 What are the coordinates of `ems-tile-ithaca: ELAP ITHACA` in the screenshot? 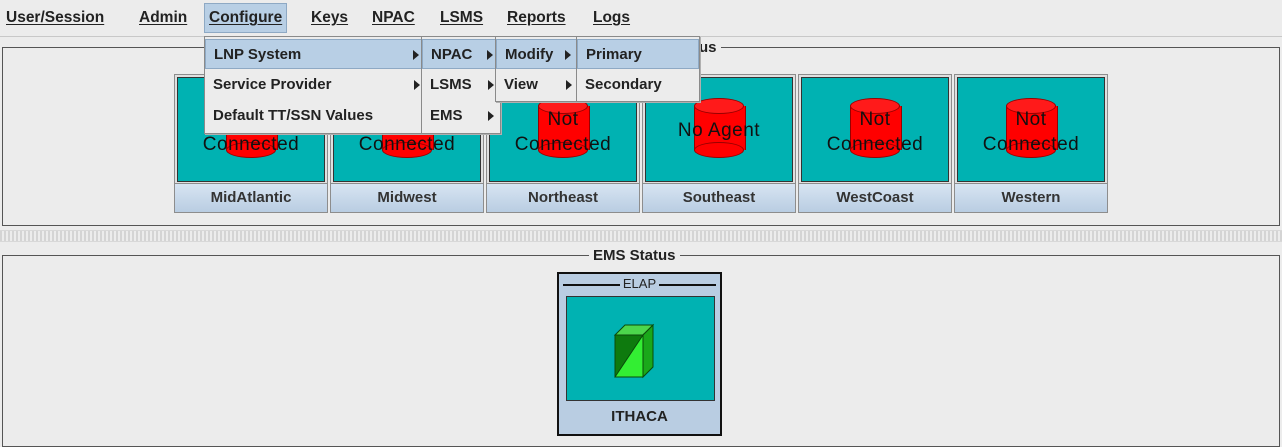 It's located at (639, 354).